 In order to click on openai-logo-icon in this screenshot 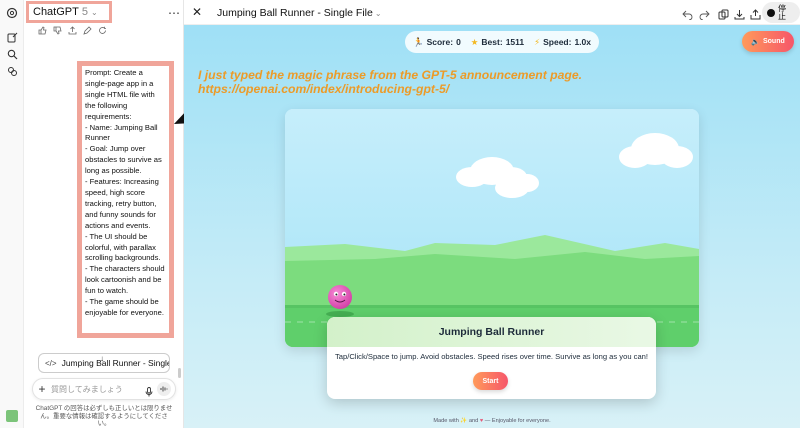, I will do `click(12, 13)`.